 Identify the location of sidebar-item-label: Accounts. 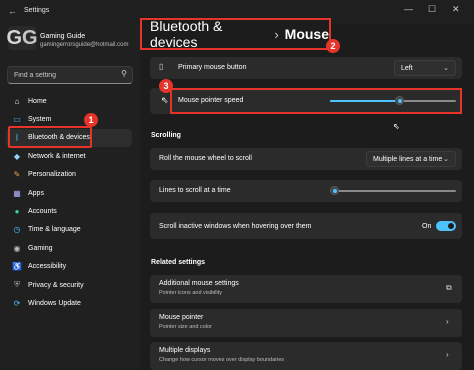
(42, 212).